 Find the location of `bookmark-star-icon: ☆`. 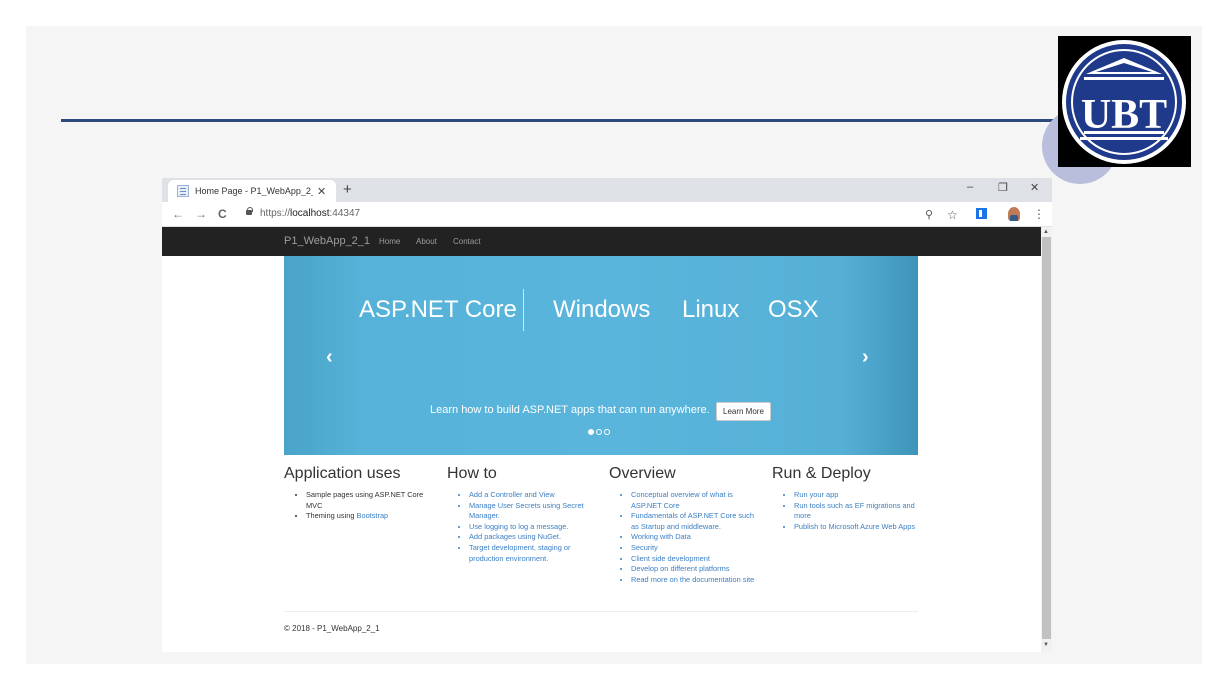

bookmark-star-icon: ☆ is located at coordinates (952, 215).